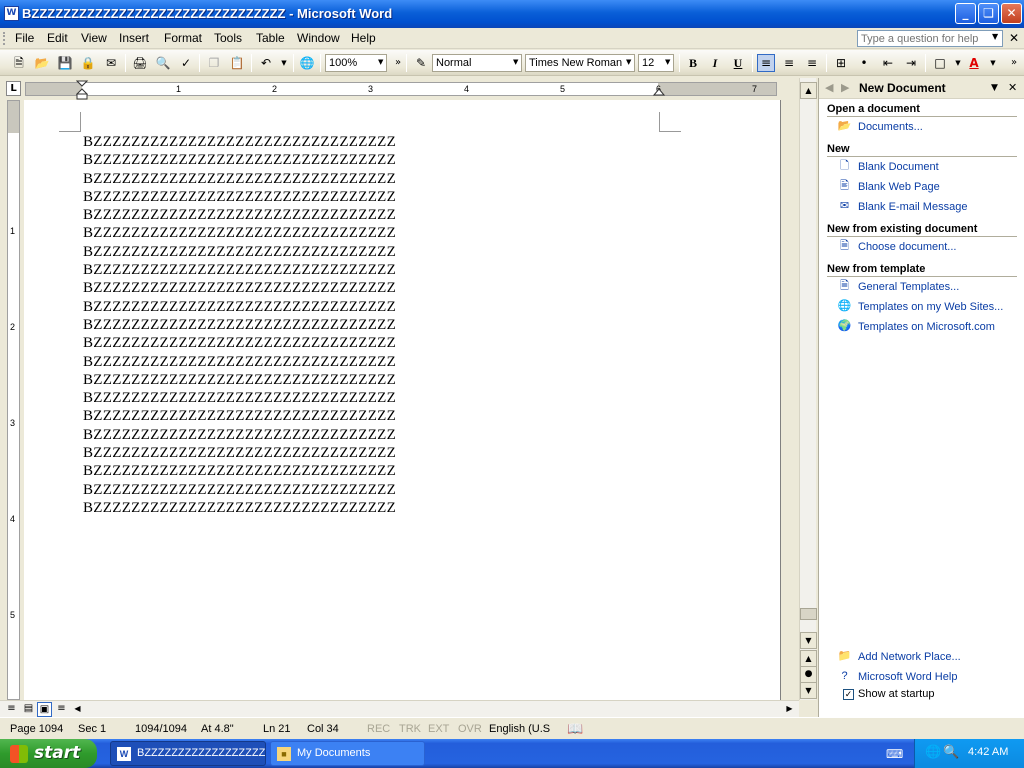  Describe the element at coordinates (951, 752) in the screenshot. I see `search-icon: 🔍` at that location.